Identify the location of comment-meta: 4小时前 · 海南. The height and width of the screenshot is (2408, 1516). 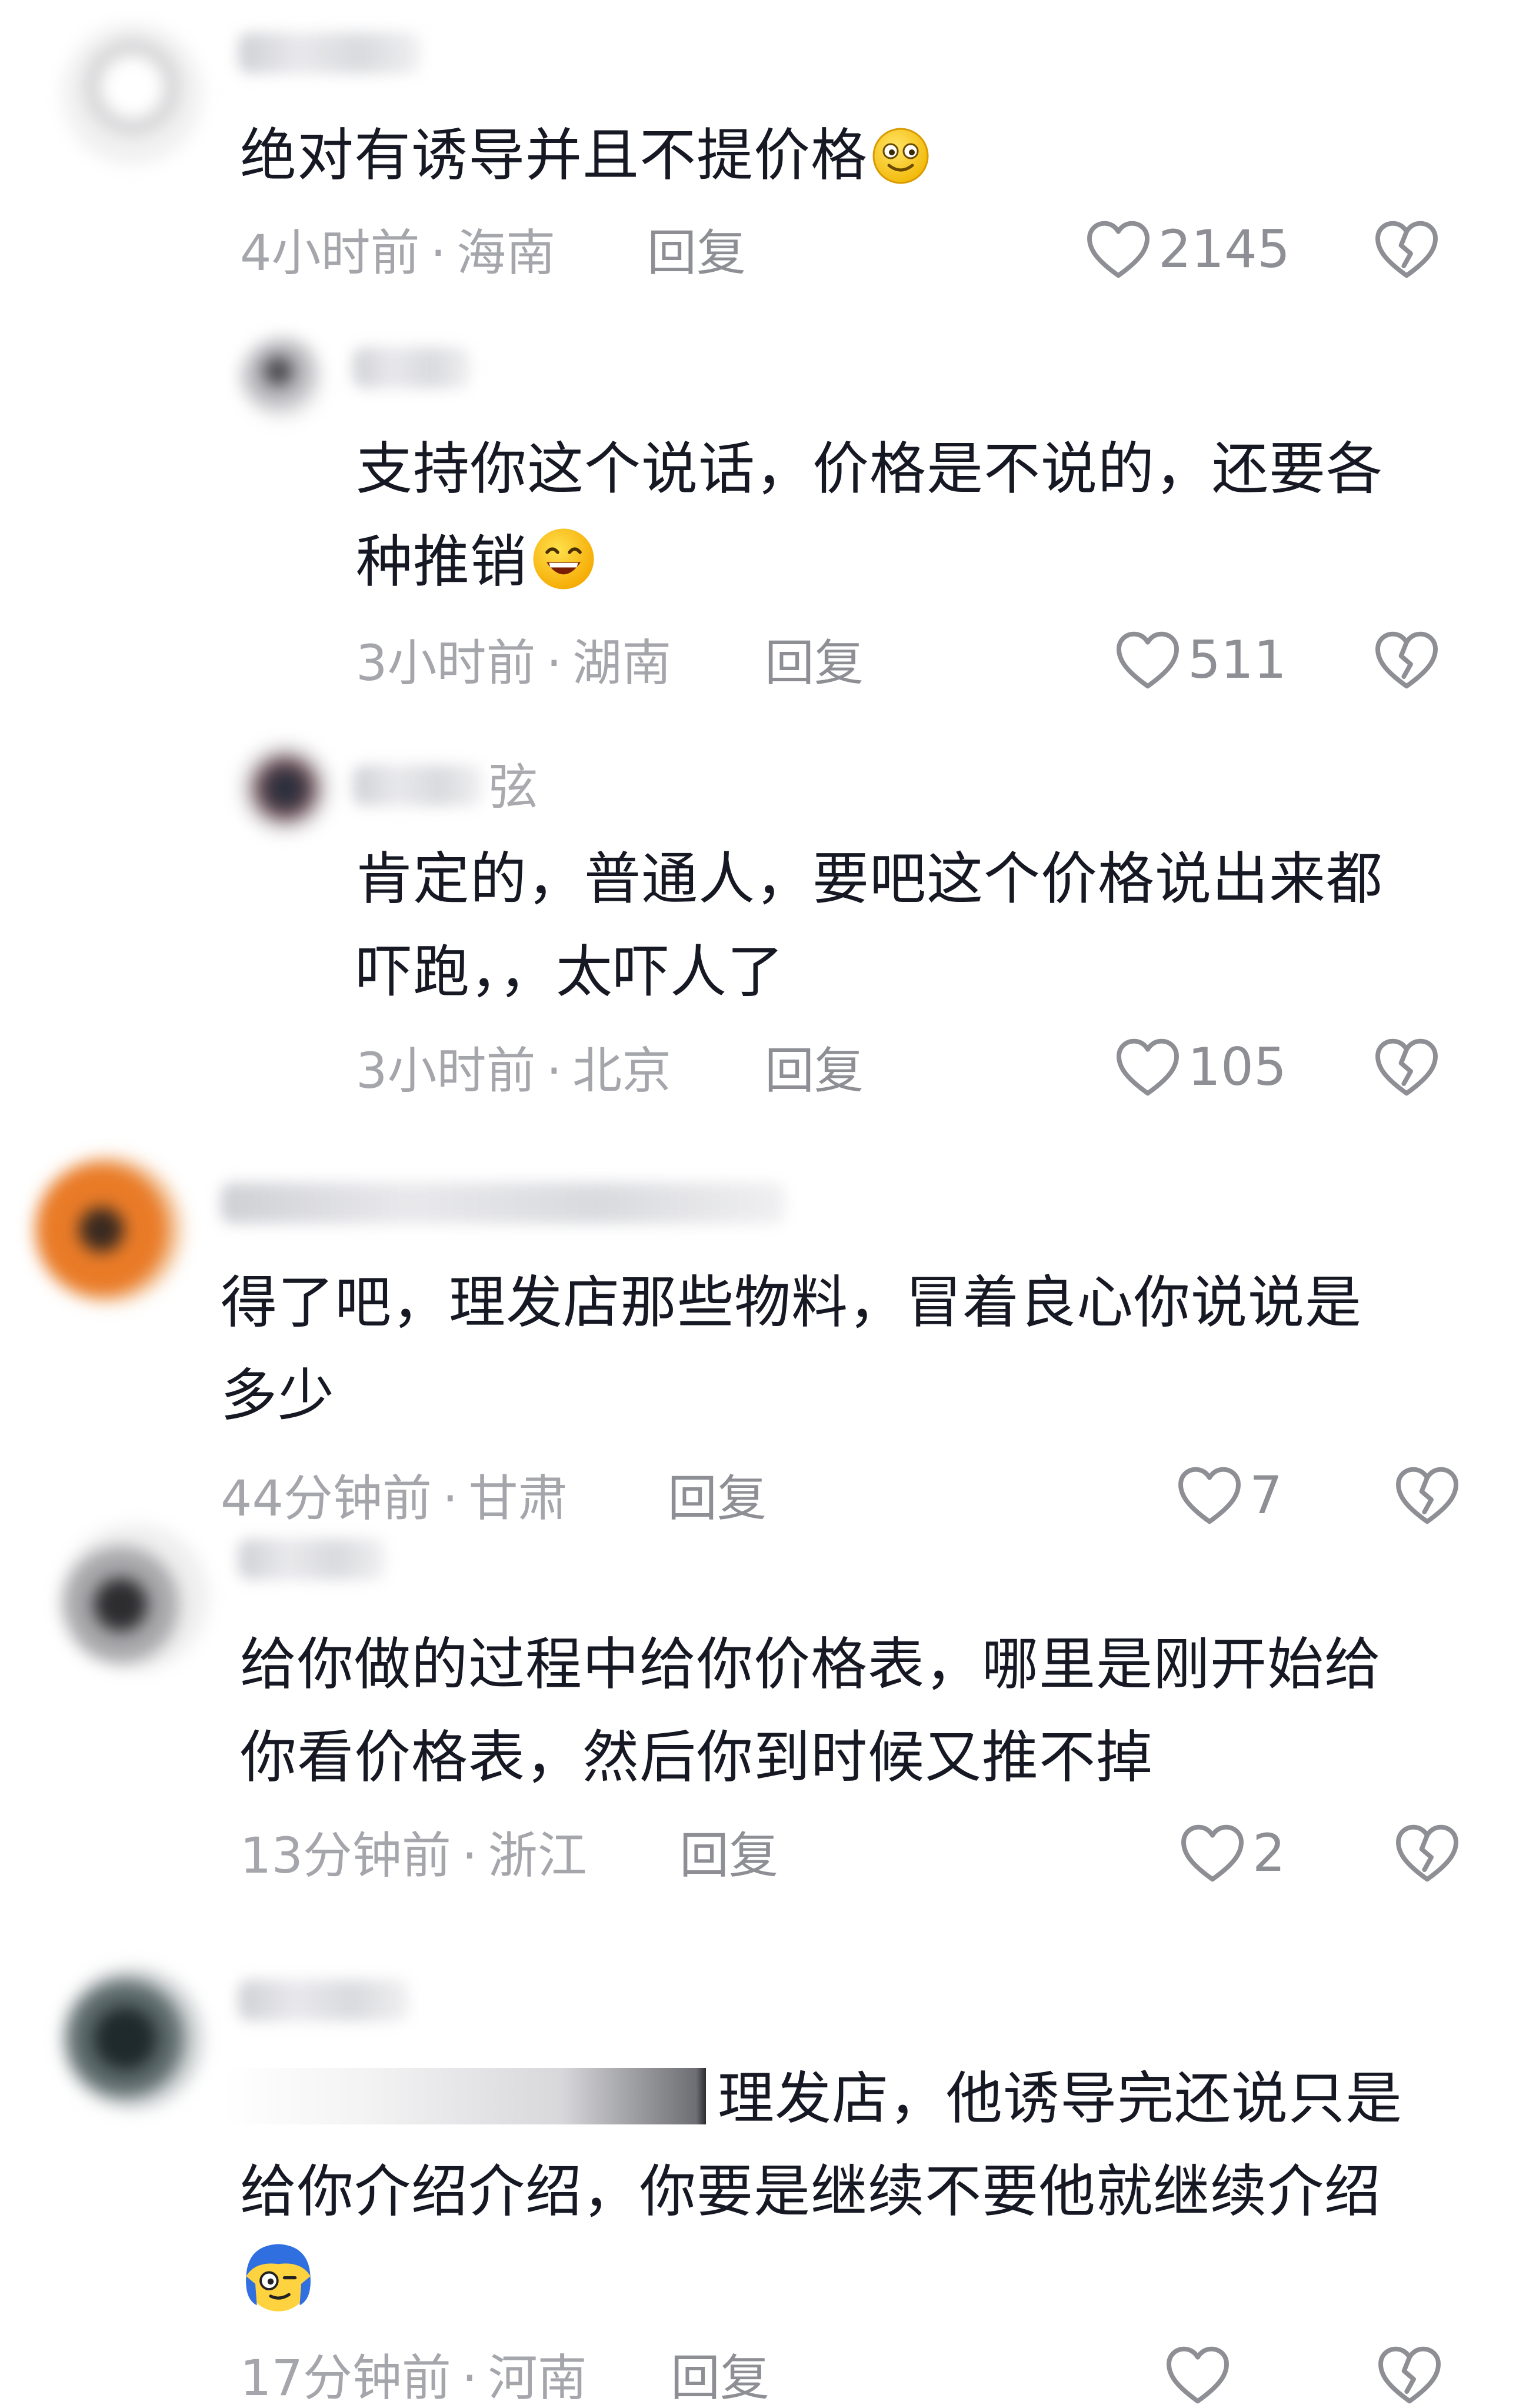
(397, 253).